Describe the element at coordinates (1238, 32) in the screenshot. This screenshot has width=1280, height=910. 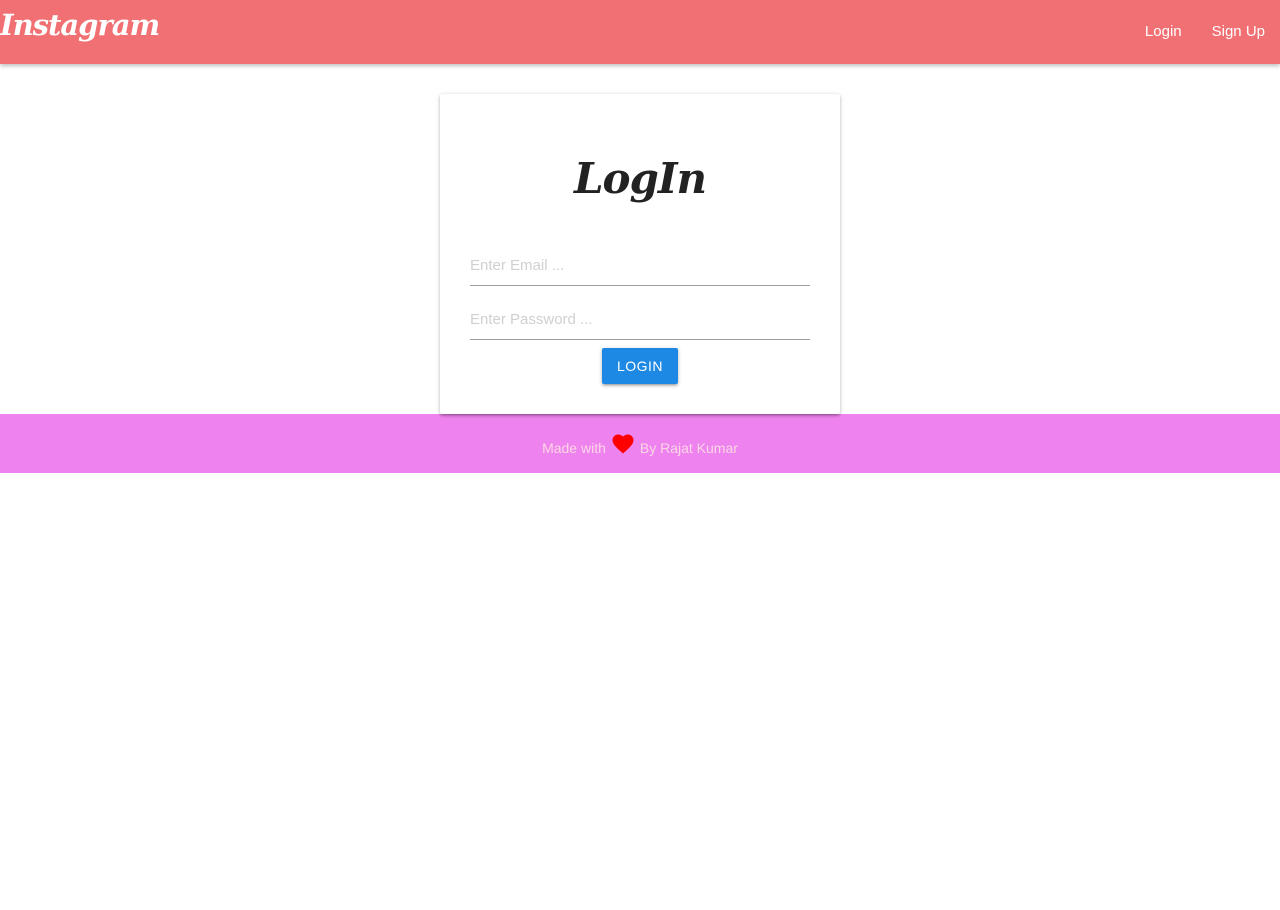
I see `nav-link-signup: Sign Up` at that location.